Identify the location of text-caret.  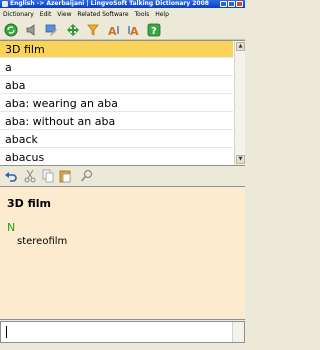
(6, 332).